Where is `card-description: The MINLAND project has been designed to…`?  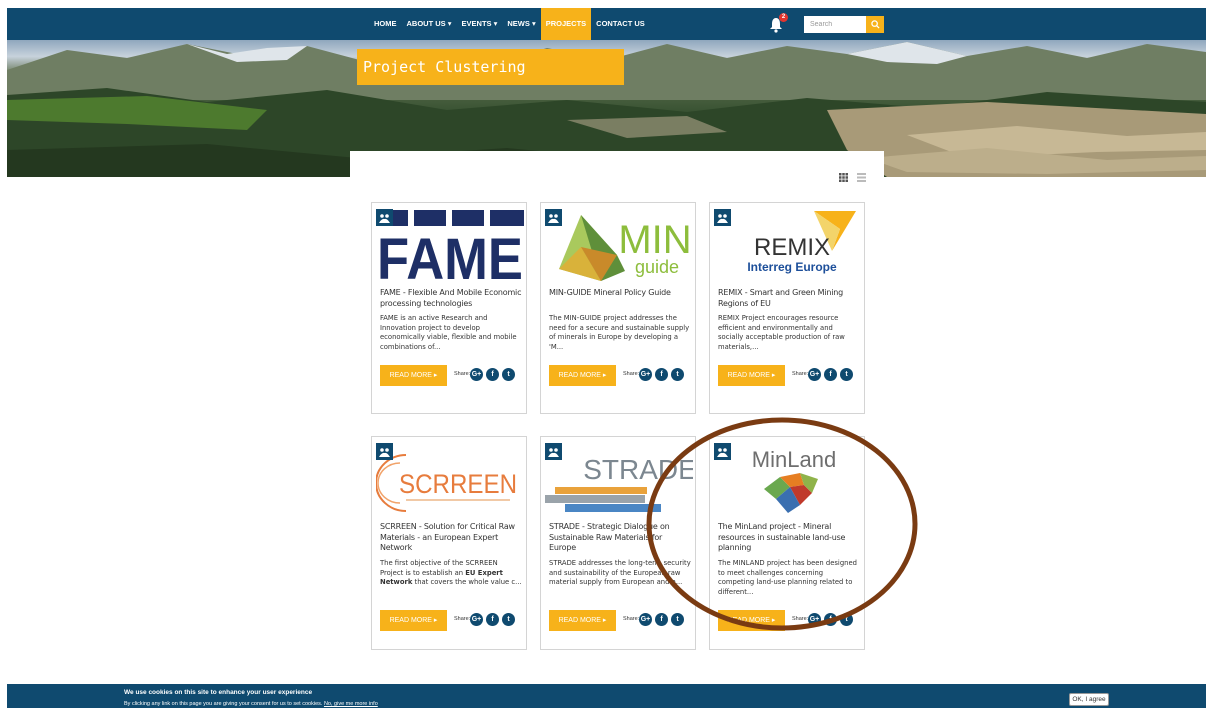 card-description: The MINLAND project has been designed to… is located at coordinates (787, 577).